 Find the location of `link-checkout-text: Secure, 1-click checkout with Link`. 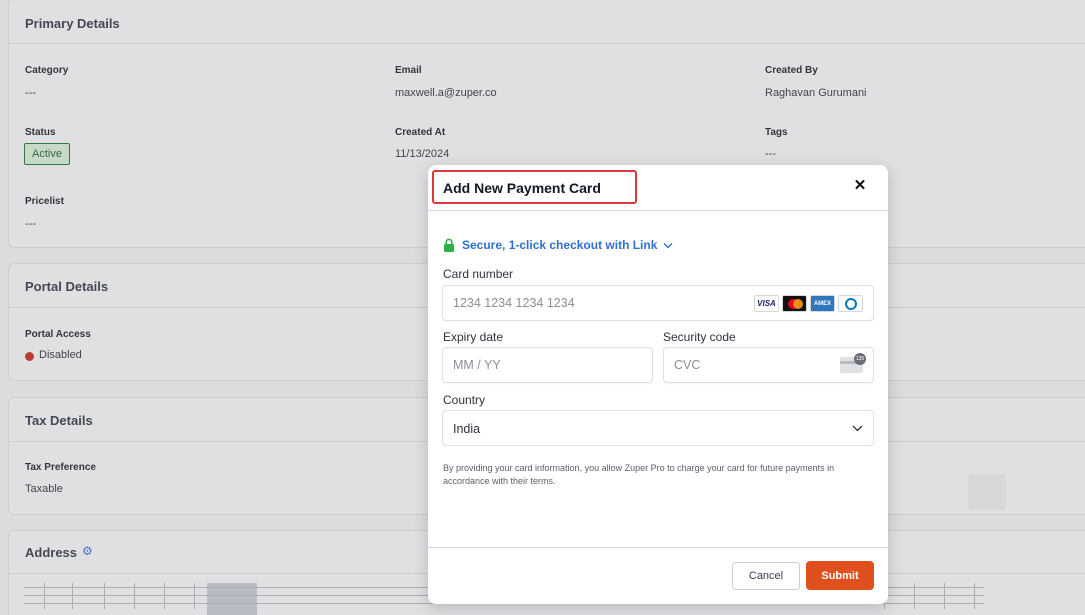

link-checkout-text: Secure, 1-click checkout with Link is located at coordinates (560, 245).